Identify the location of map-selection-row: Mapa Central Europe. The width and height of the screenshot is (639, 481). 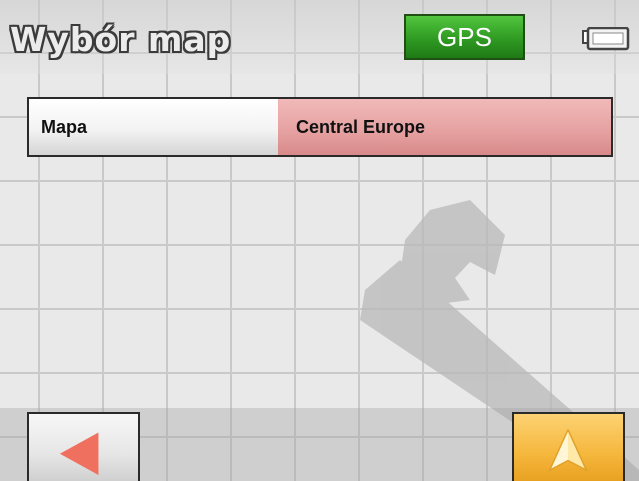
(320, 127).